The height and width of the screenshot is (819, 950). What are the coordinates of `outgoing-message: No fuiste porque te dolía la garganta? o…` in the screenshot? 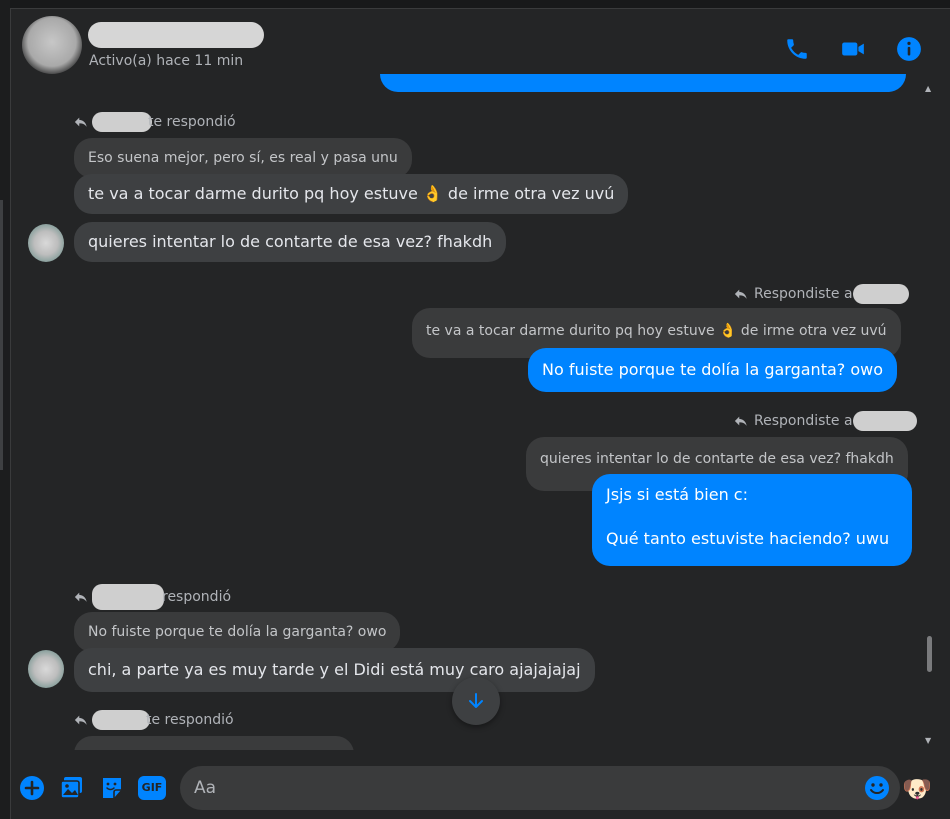 It's located at (713, 370).